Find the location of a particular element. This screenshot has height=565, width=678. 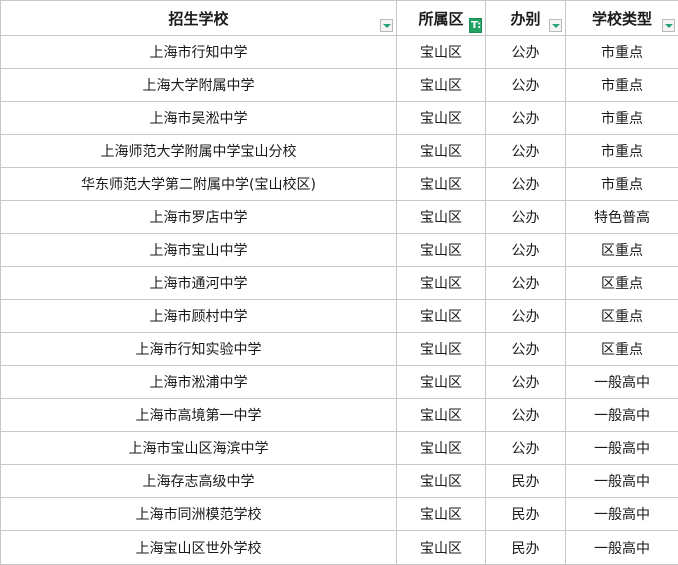

active-filter-icon: T: is located at coordinates (475, 25).